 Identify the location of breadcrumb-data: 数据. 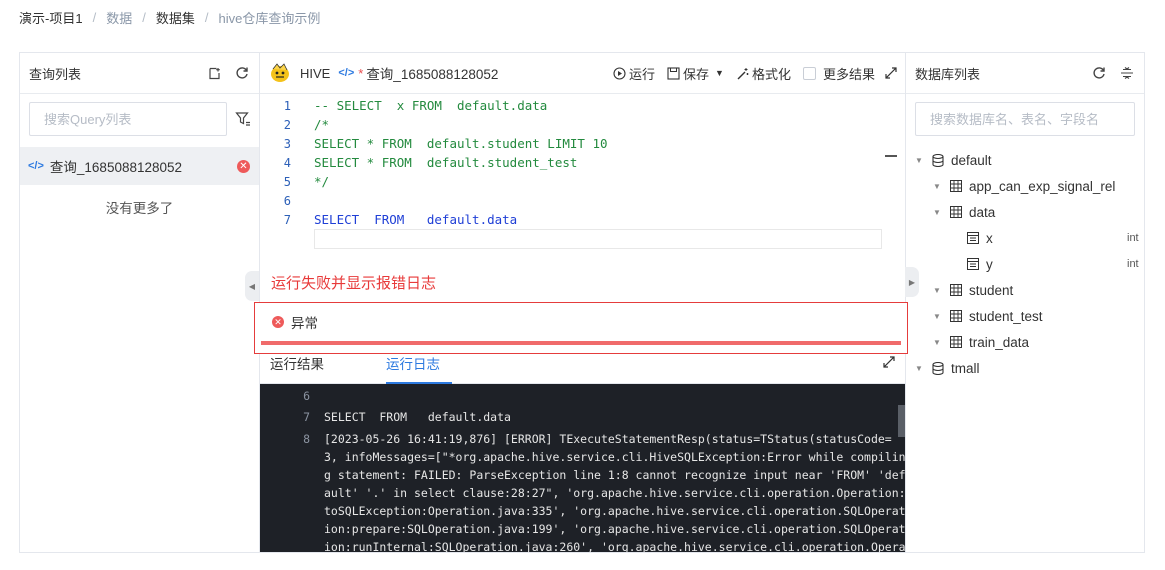
(119, 17).